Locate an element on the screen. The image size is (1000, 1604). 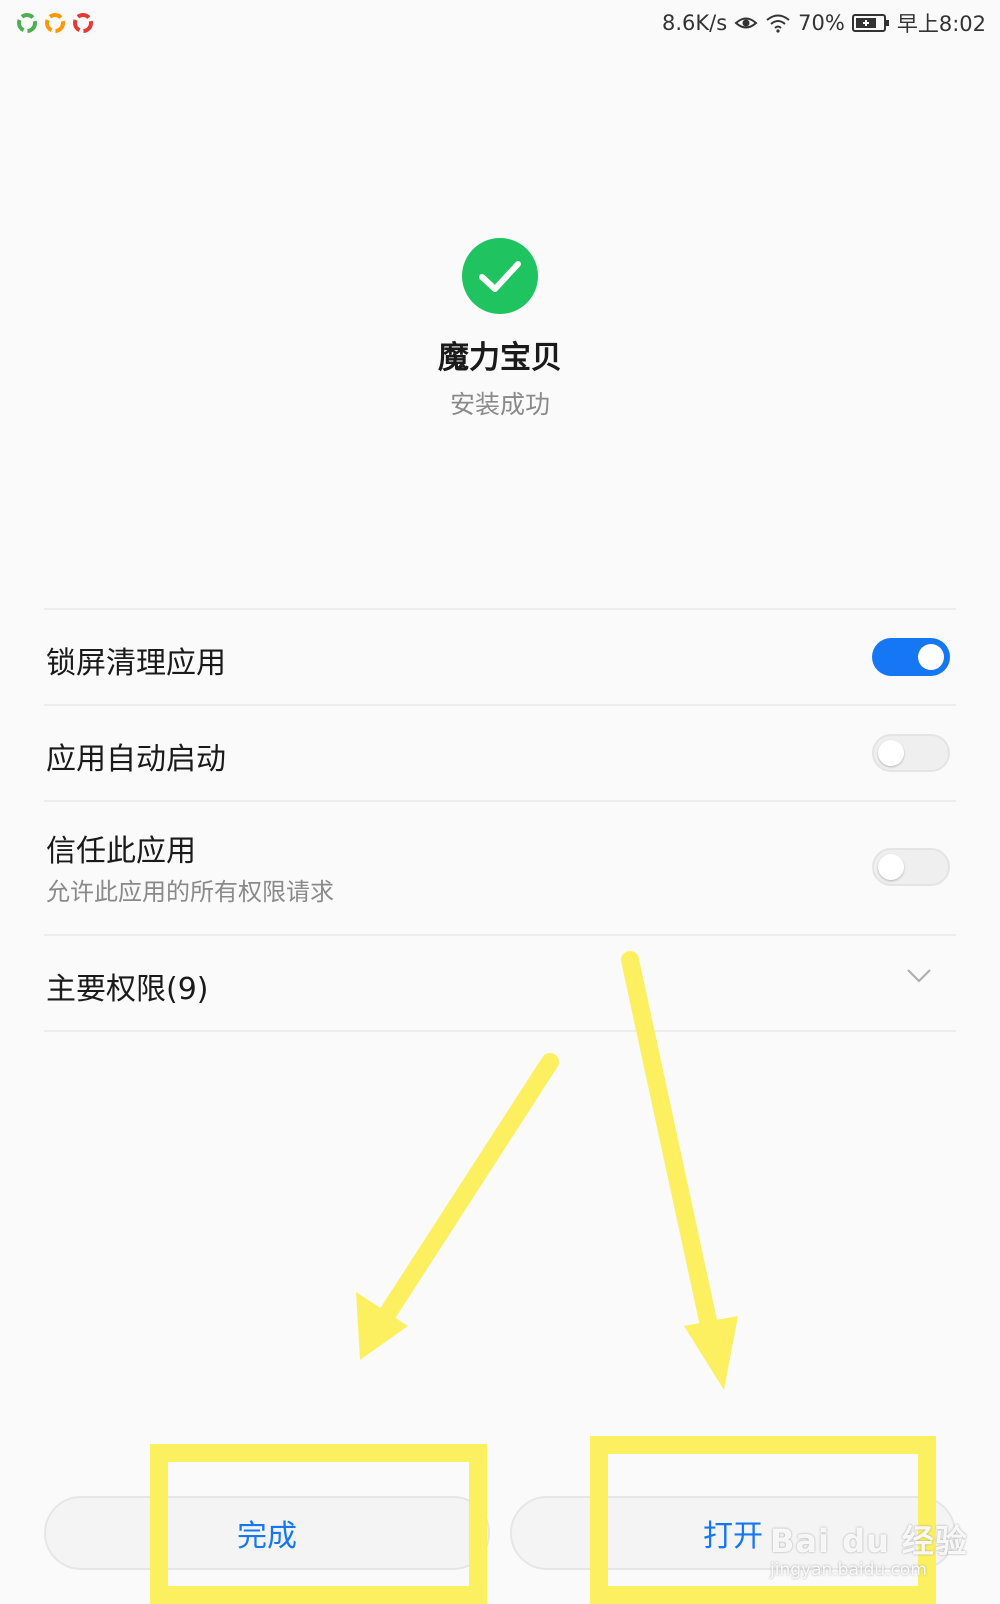
setting-trust-app: 信任此应用 允许此应用的所有权限请求 is located at coordinates (500, 867).